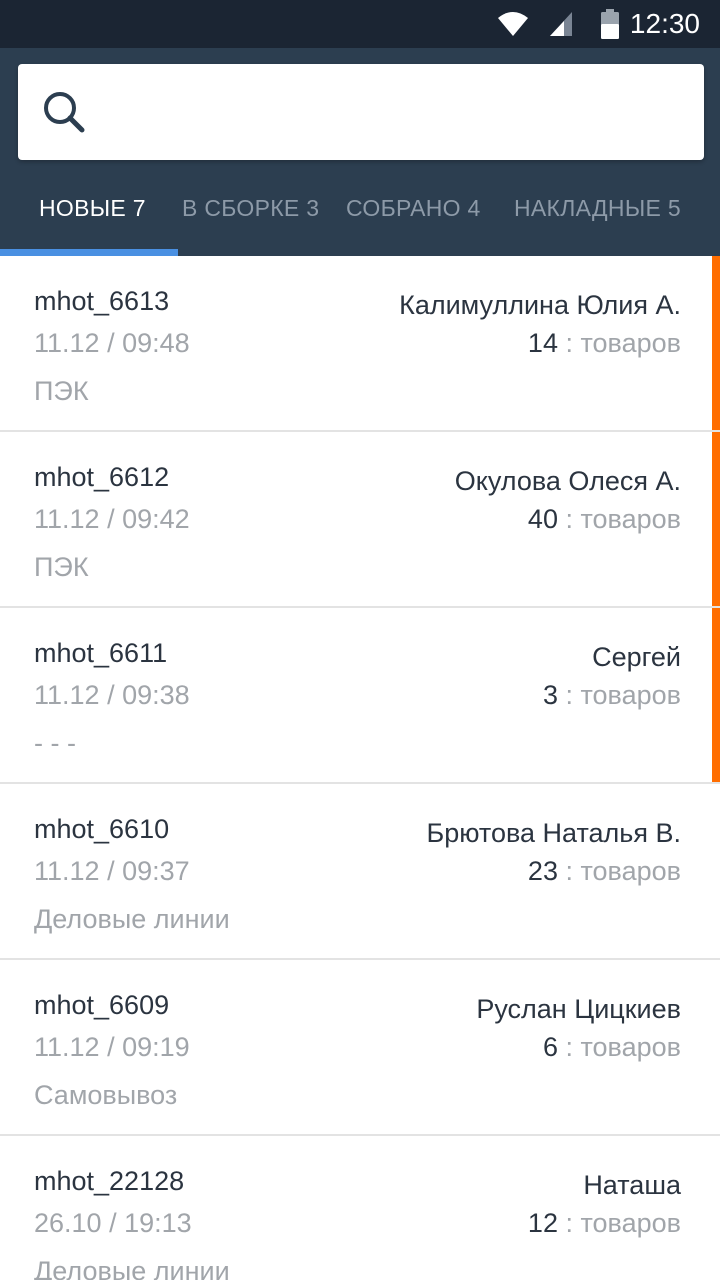  Describe the element at coordinates (597, 210) in the screenshot. I see `tab-invoices: НАКЛАДНЫЕ 5` at that location.